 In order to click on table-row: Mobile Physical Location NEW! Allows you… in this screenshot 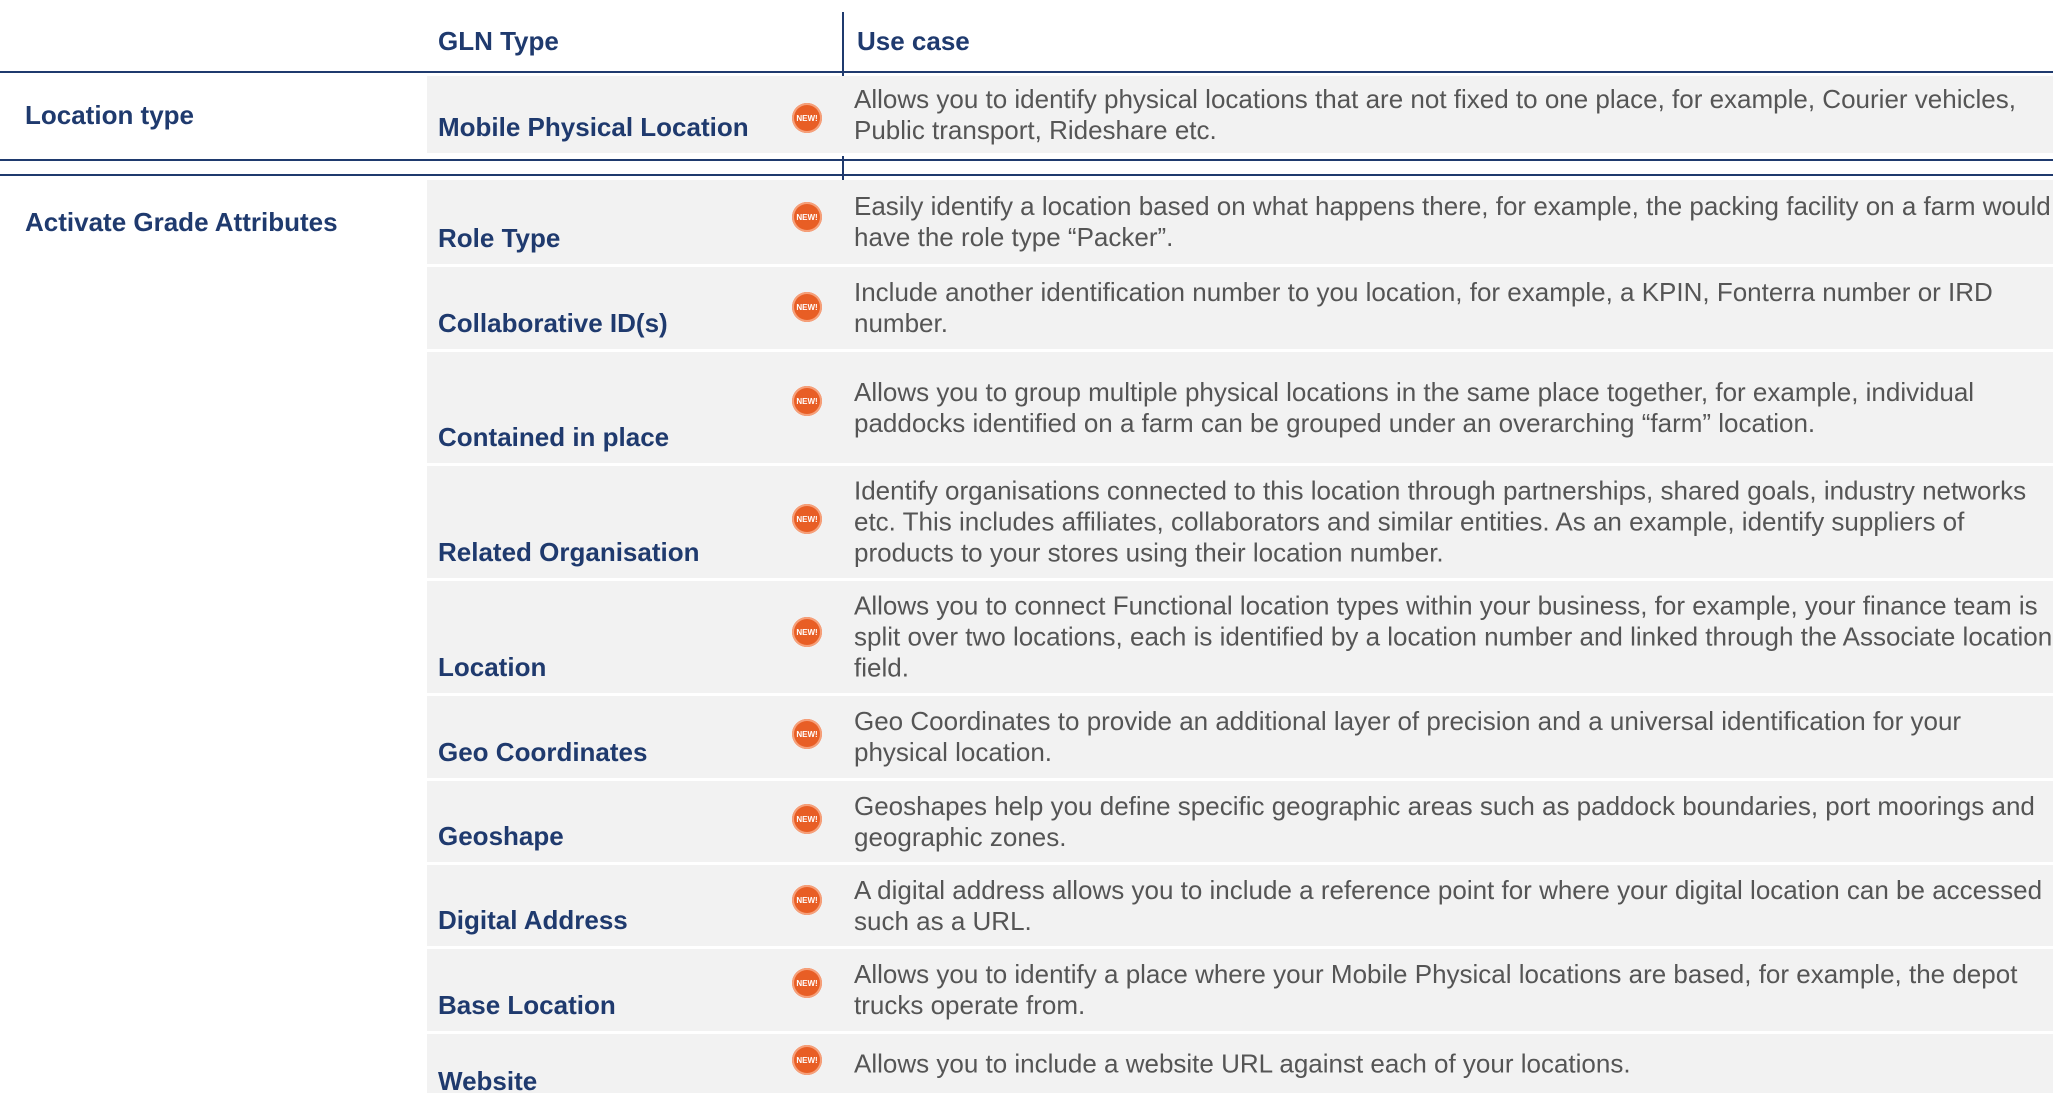, I will do `click(1240, 116)`.